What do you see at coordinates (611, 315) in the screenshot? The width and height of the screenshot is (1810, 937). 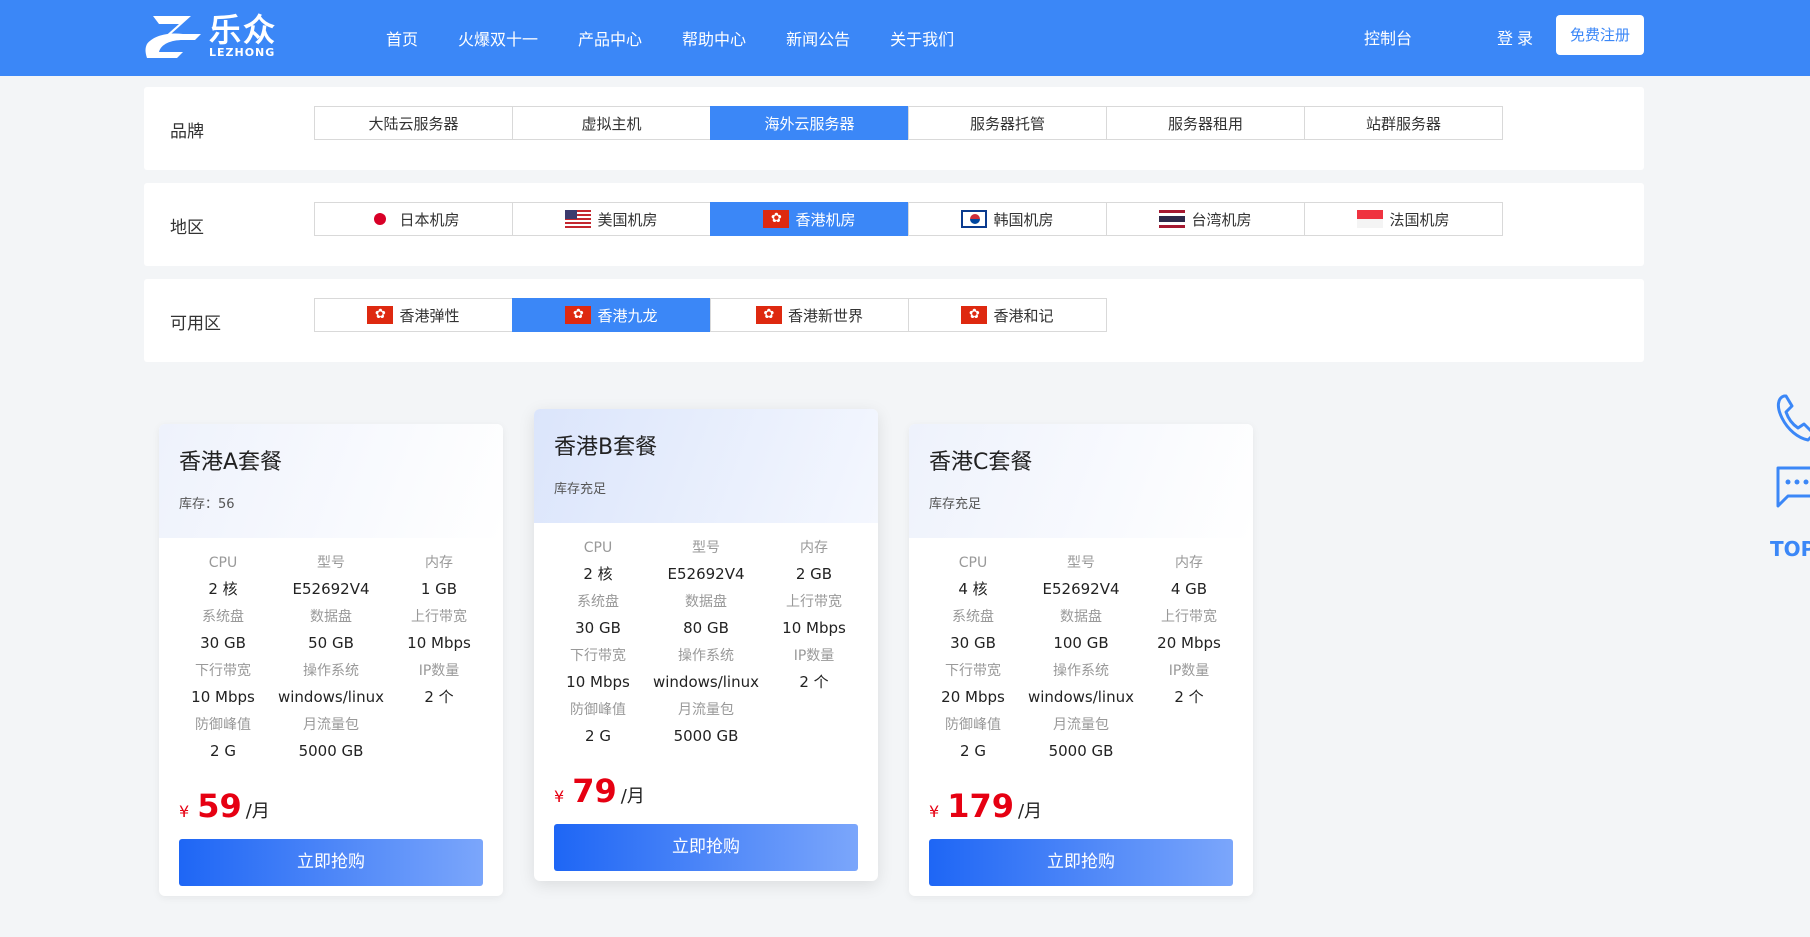 I see `zone-option-active: ✿ 香港九龙` at bounding box center [611, 315].